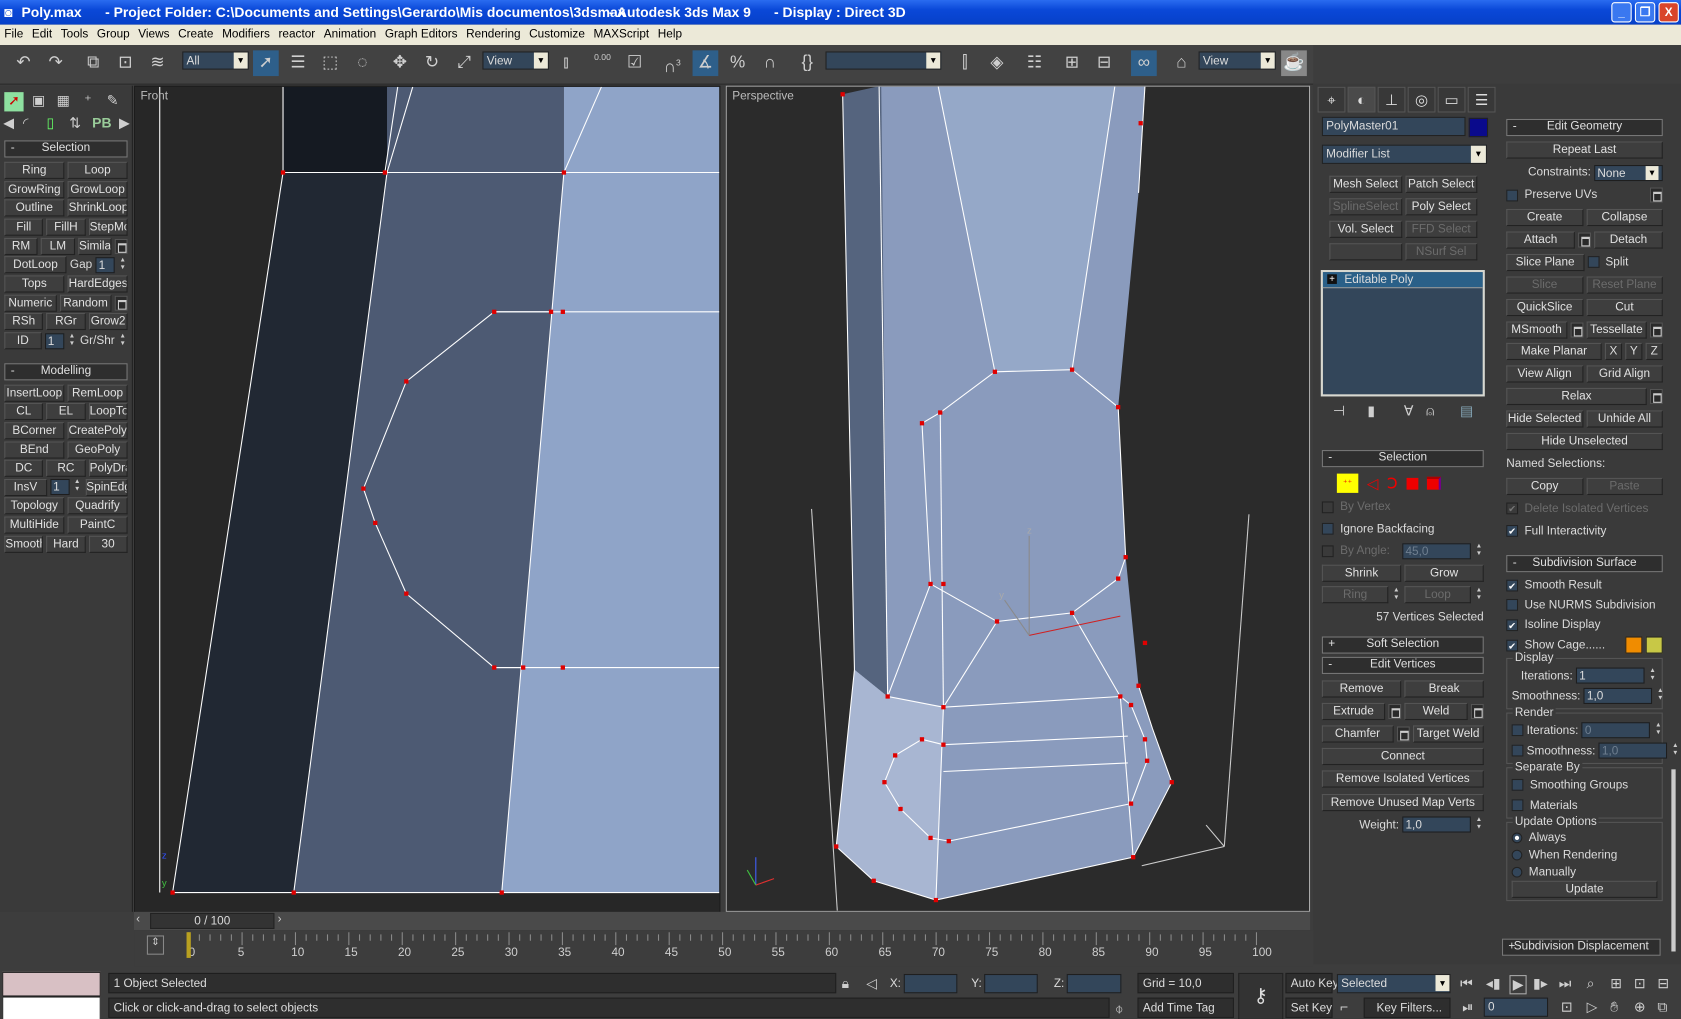  I want to click on perspective-viewport-label: Perspective, so click(763, 96).